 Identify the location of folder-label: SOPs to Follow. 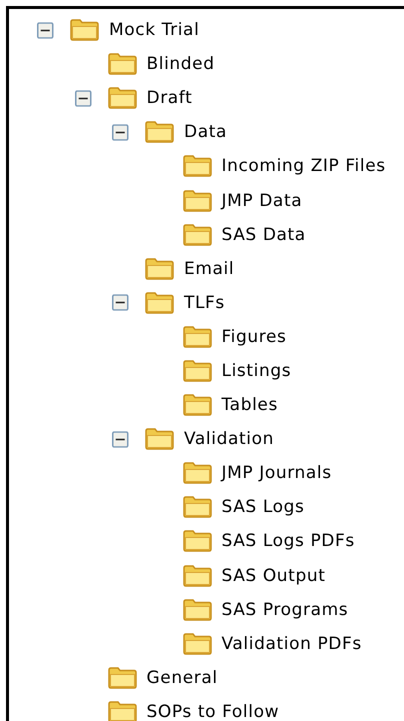
(213, 711).